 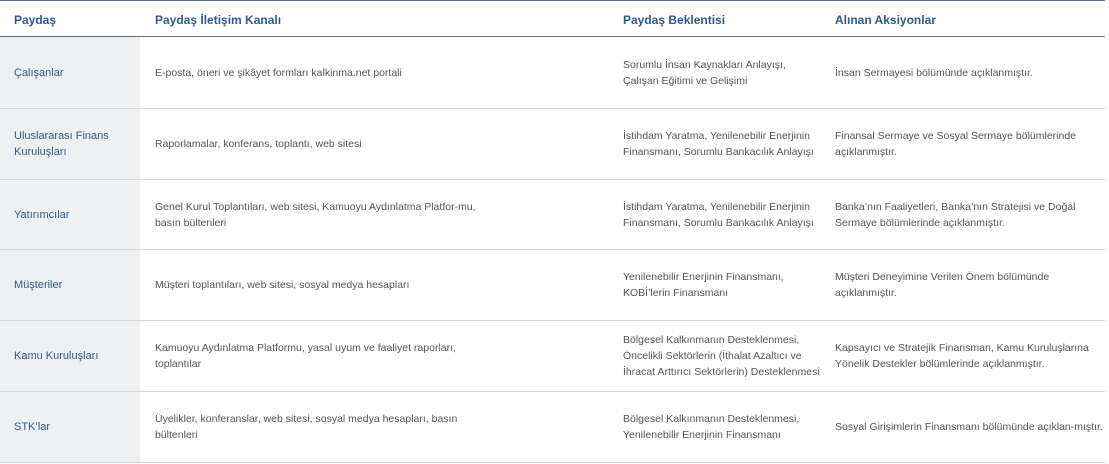 What do you see at coordinates (70, 72) in the screenshot?
I see `stakeholder-name: Çalışanlar` at bounding box center [70, 72].